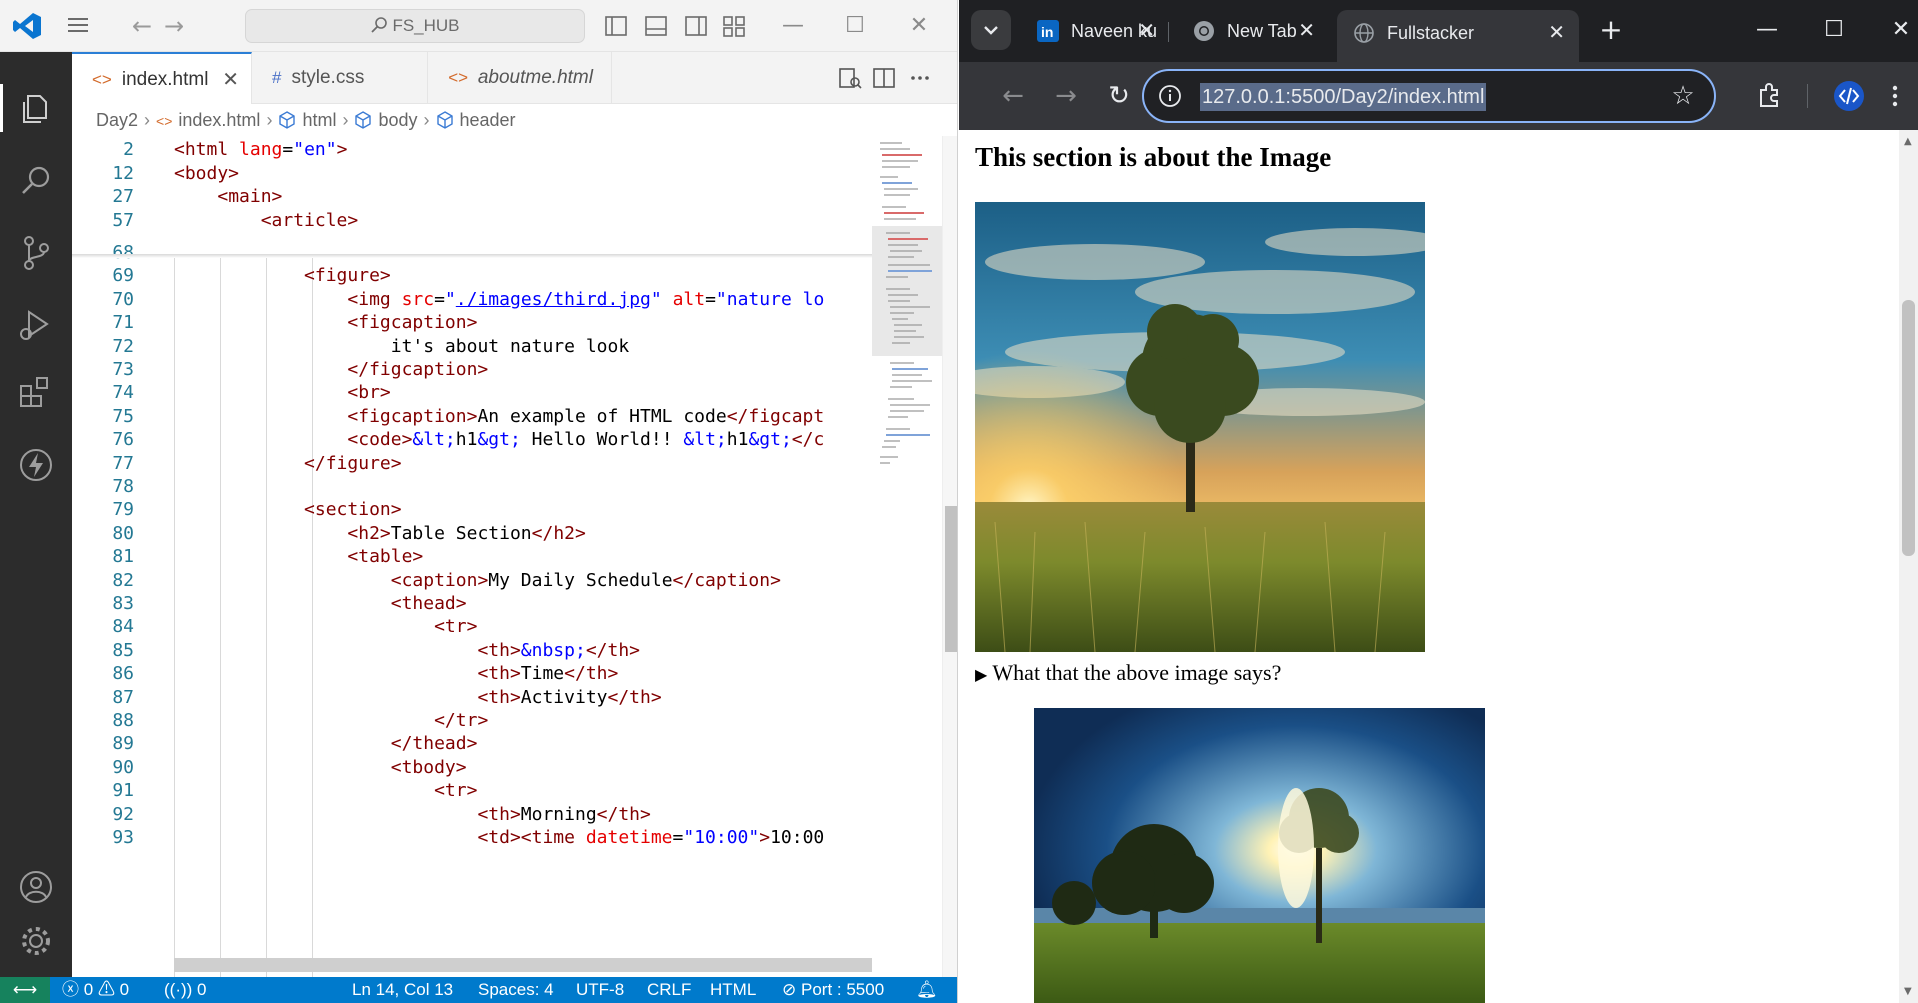 The width and height of the screenshot is (1918, 1003). Describe the element at coordinates (162, 78) in the screenshot. I see `tab-index-html: <> index.html ✕` at that location.